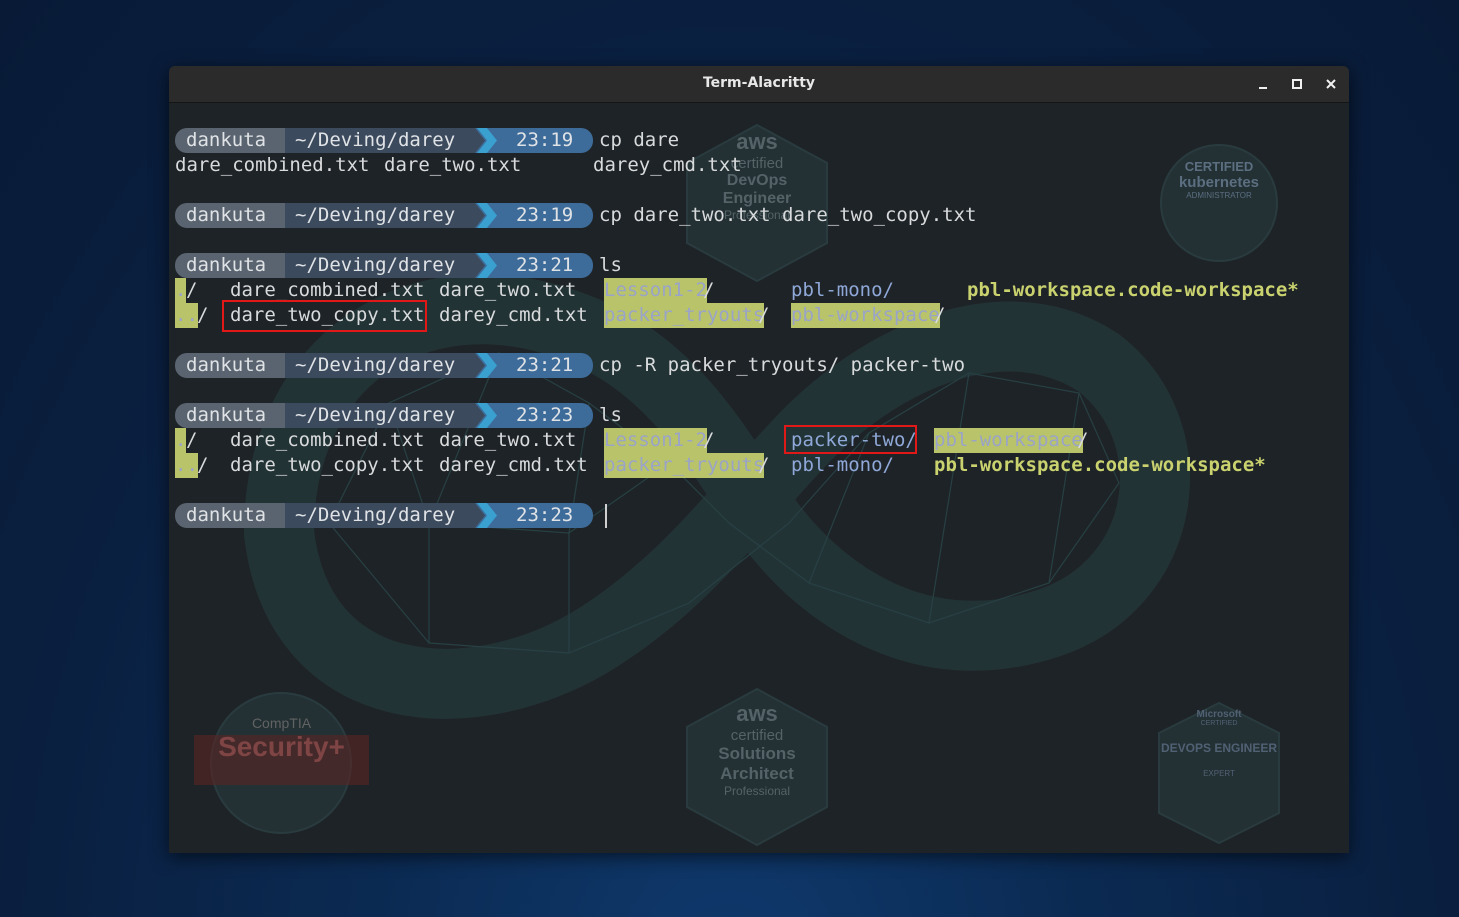 This screenshot has width=1459, height=917. Describe the element at coordinates (757, 735) in the screenshot. I see `badge-line: certified` at that location.